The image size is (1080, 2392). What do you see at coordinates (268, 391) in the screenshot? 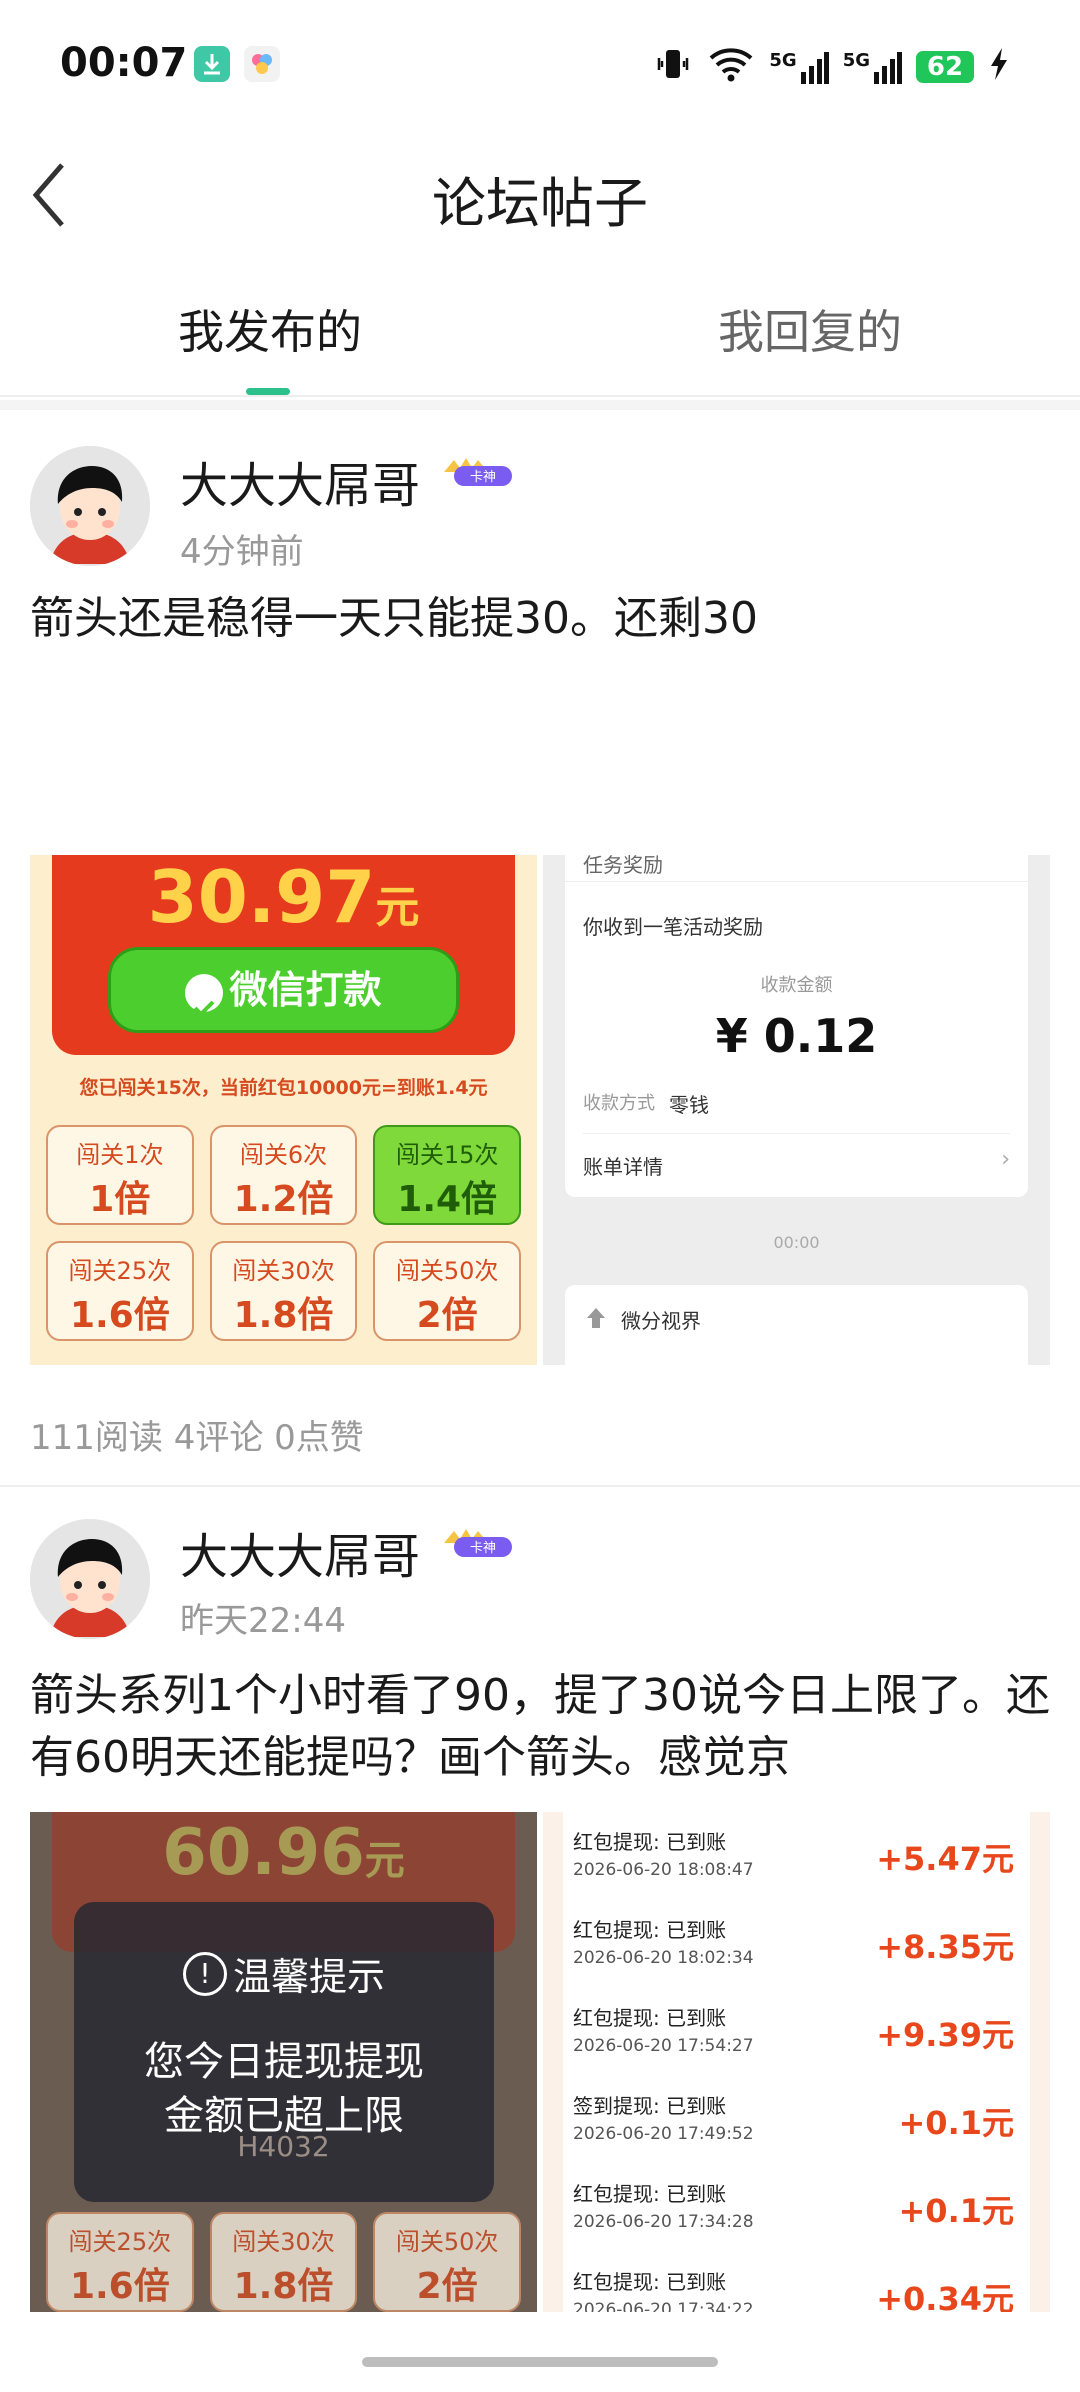
I see `tab-indicator` at bounding box center [268, 391].